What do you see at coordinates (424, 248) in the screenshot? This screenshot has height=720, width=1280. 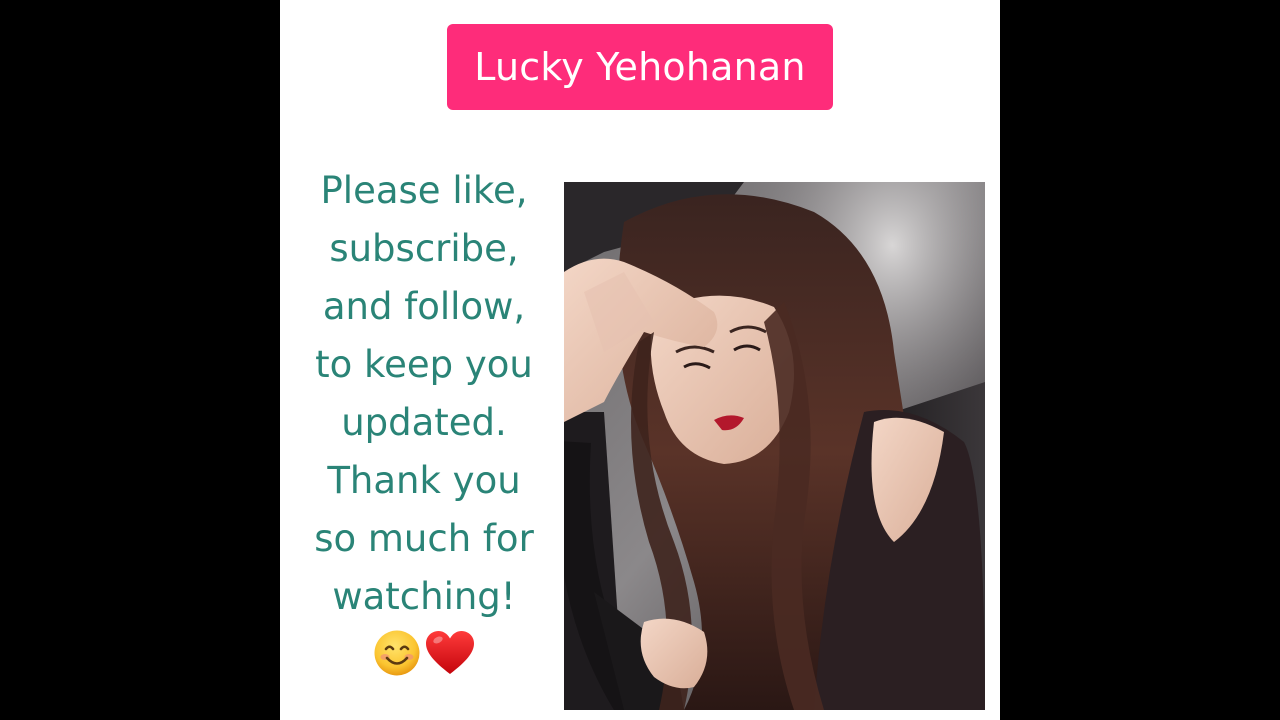 I see `message-line: subscribe,` at bounding box center [424, 248].